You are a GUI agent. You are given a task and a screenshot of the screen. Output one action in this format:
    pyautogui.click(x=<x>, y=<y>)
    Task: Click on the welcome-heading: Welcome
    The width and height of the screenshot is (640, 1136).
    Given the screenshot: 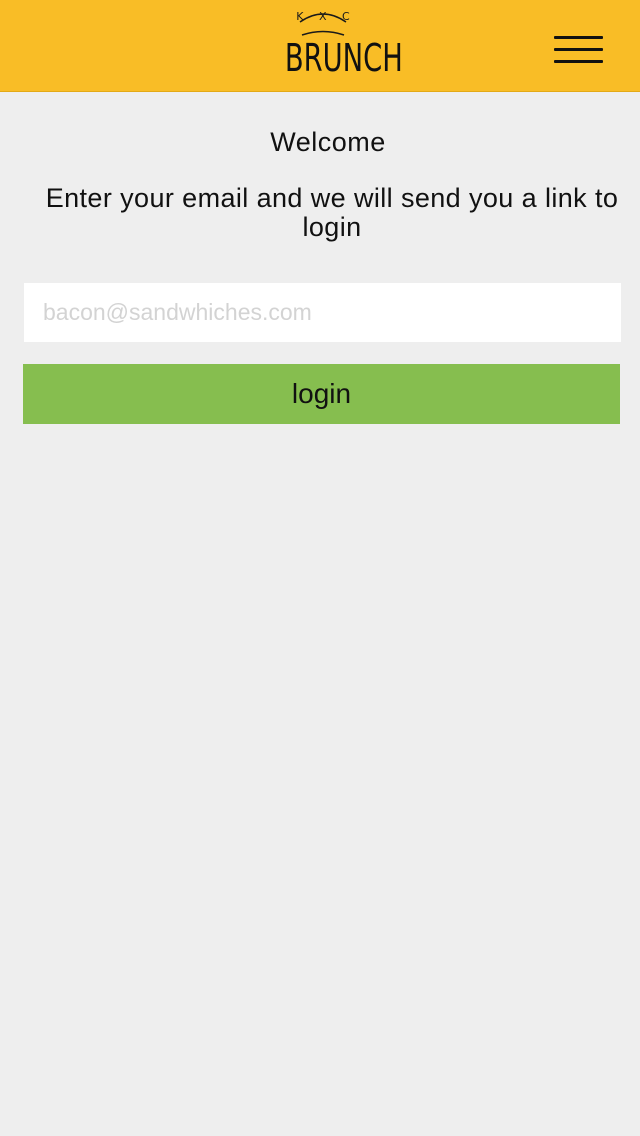 What is the action you would take?
    pyautogui.click(x=328, y=142)
    